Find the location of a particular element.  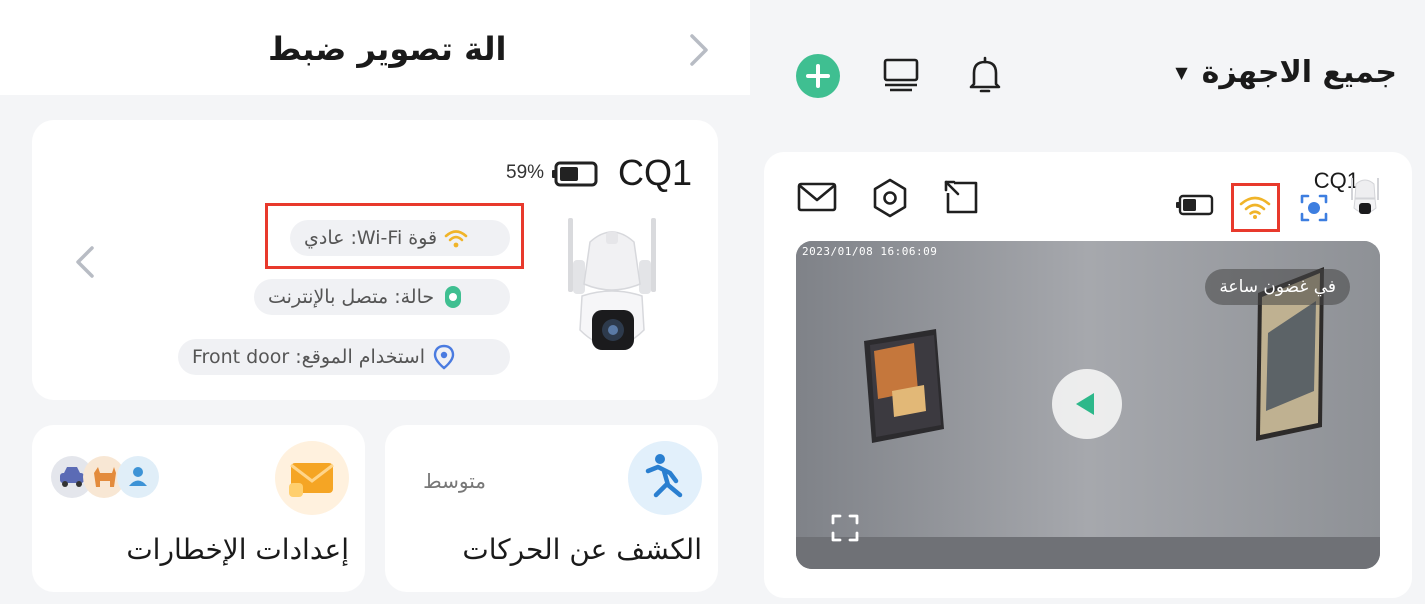

bell-icon is located at coordinates (985, 75).